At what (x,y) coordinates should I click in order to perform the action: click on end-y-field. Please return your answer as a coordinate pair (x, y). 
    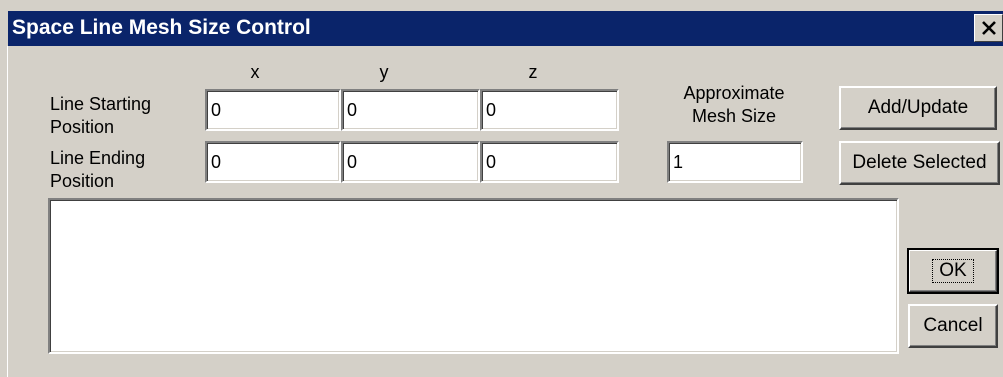
    Looking at the image, I should click on (410, 162).